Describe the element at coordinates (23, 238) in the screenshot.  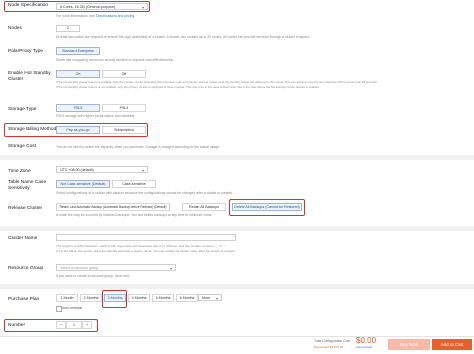
I see `cluster-name-label: Cluster Name` at that location.